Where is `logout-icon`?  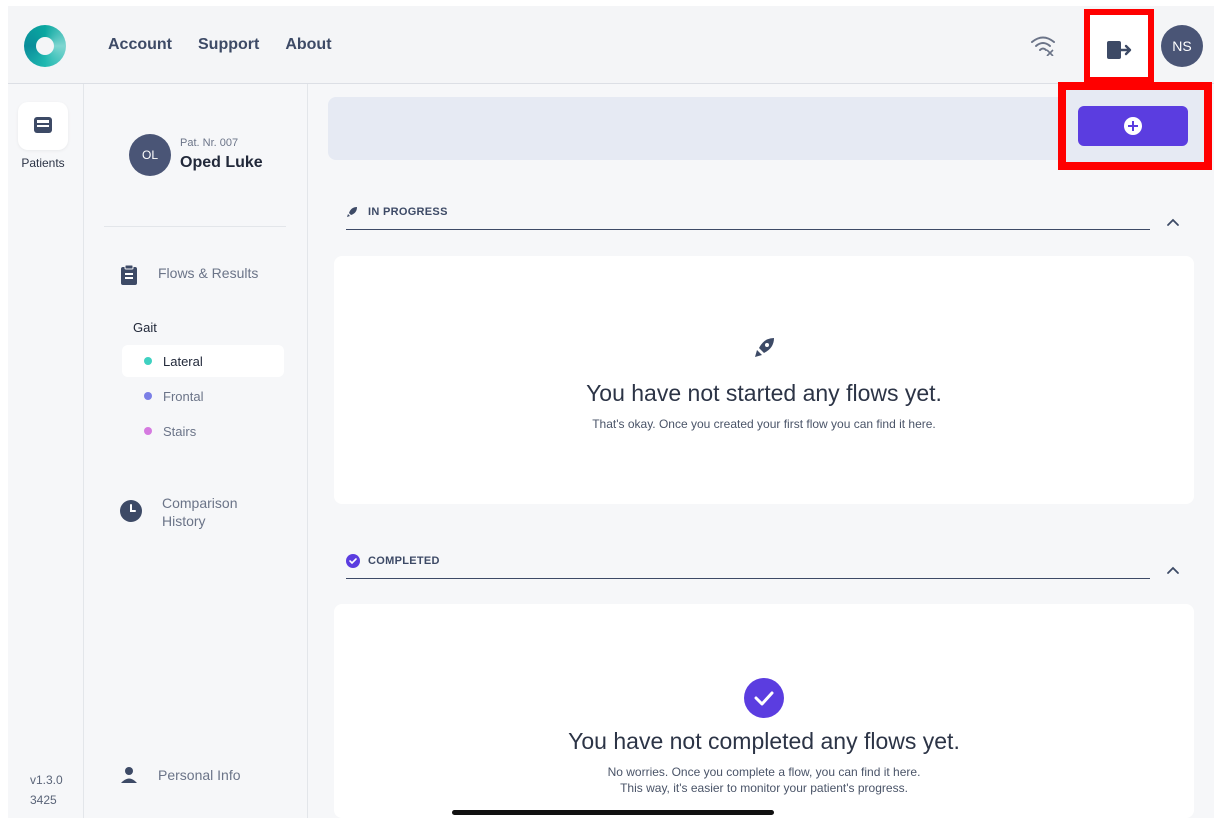
logout-icon is located at coordinates (1119, 50).